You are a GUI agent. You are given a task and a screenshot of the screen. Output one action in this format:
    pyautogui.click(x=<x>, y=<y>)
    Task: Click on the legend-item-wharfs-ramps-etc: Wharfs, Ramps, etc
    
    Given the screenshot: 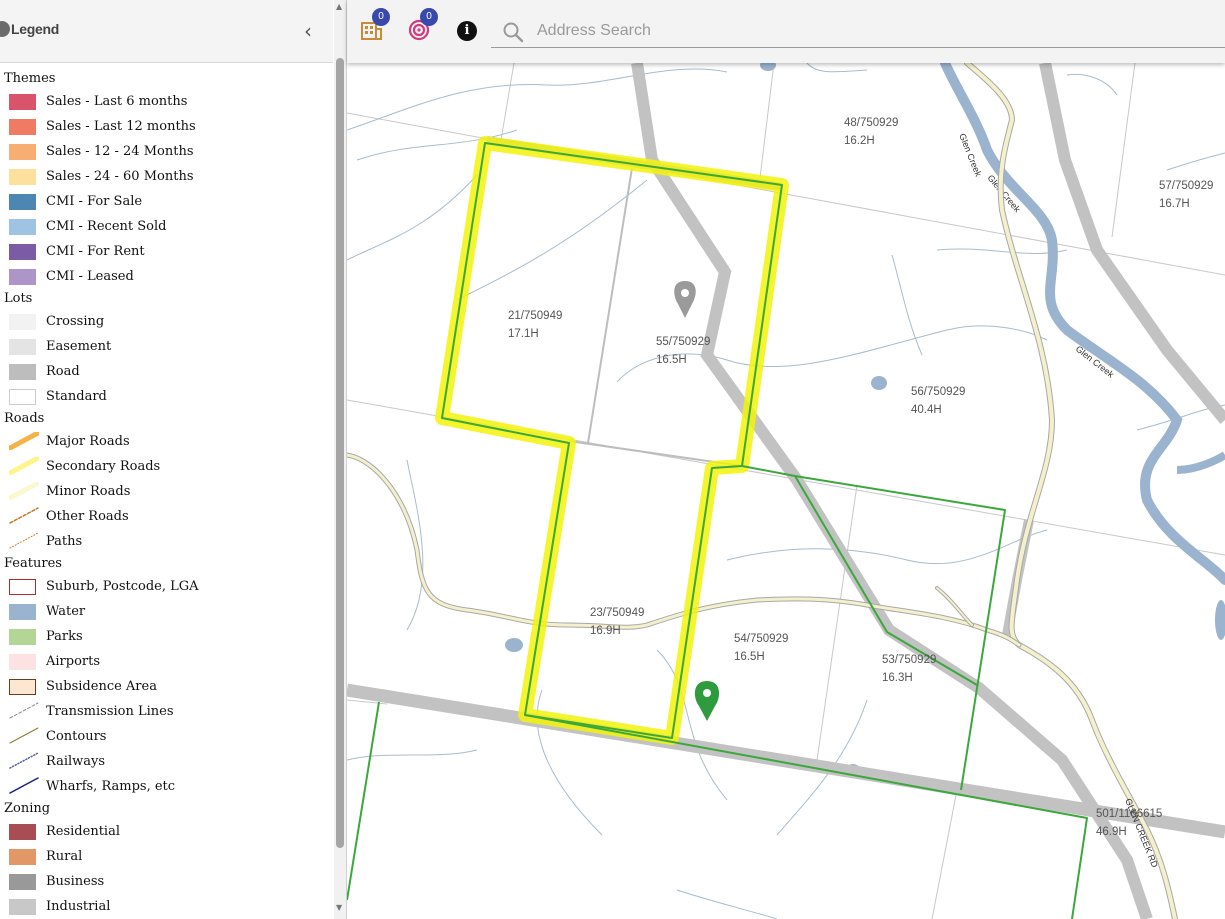 What is the action you would take?
    pyautogui.click(x=166, y=786)
    